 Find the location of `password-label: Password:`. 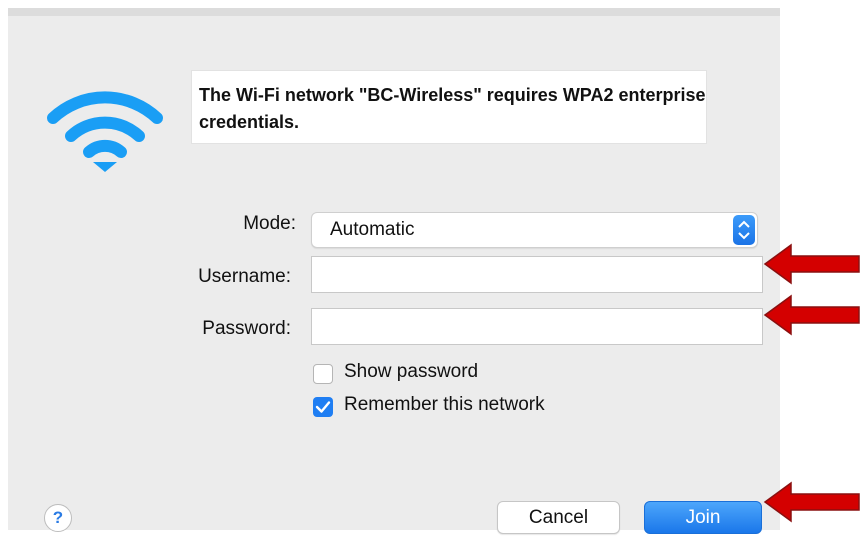

password-label: Password: is located at coordinates (246, 328).